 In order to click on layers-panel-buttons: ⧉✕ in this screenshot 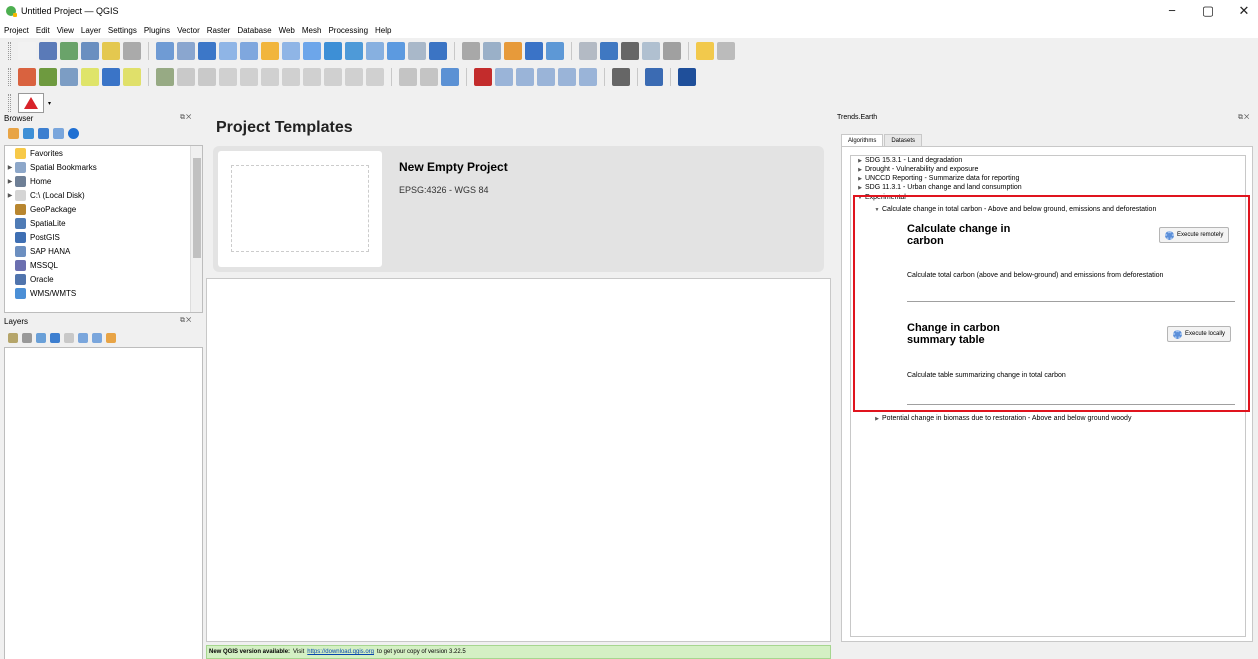, I will do `click(186, 321)`.